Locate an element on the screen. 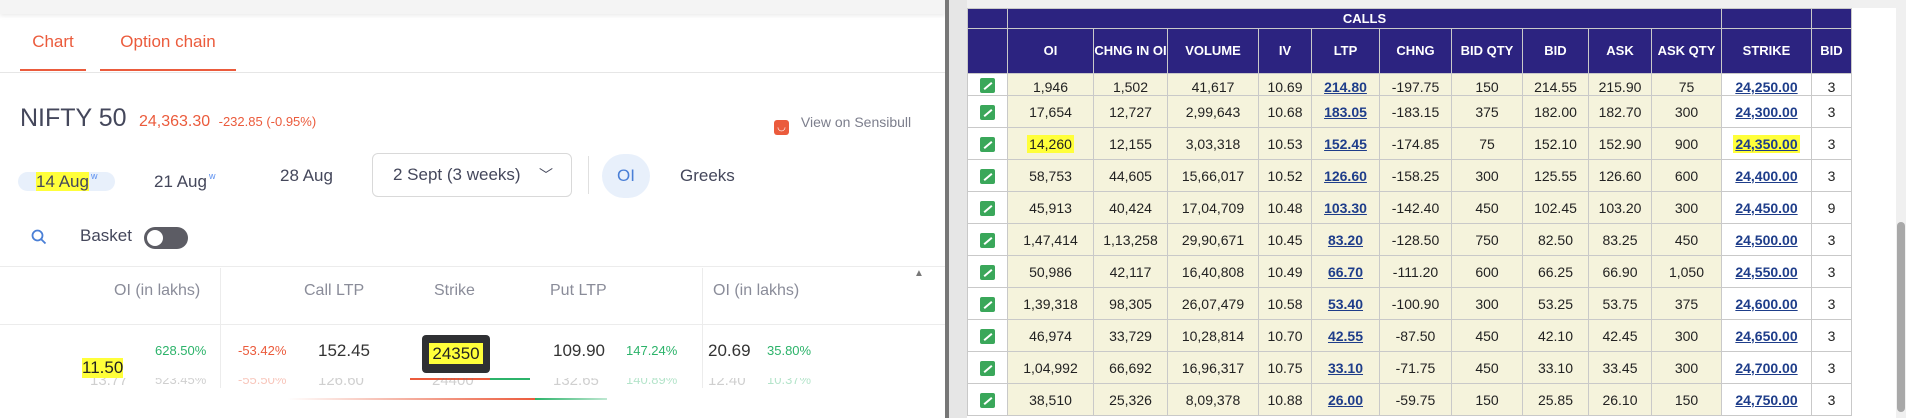 The image size is (1906, 418). ltp-link: 103.30 is located at coordinates (1345, 208).